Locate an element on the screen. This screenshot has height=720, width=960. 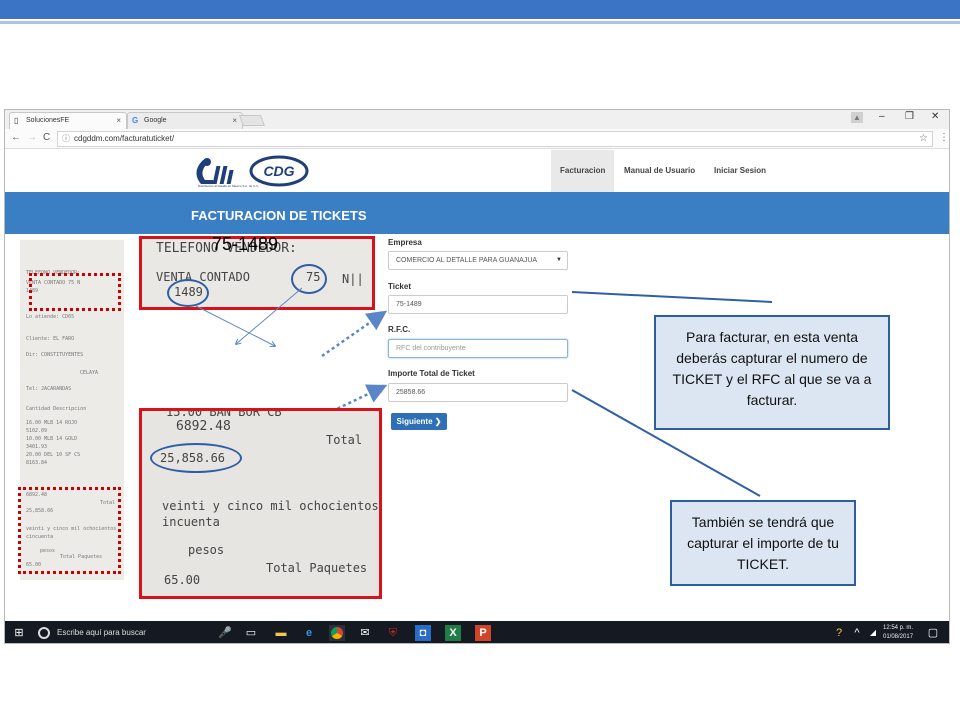
highlight-total-thumb is located at coordinates (69, 530).